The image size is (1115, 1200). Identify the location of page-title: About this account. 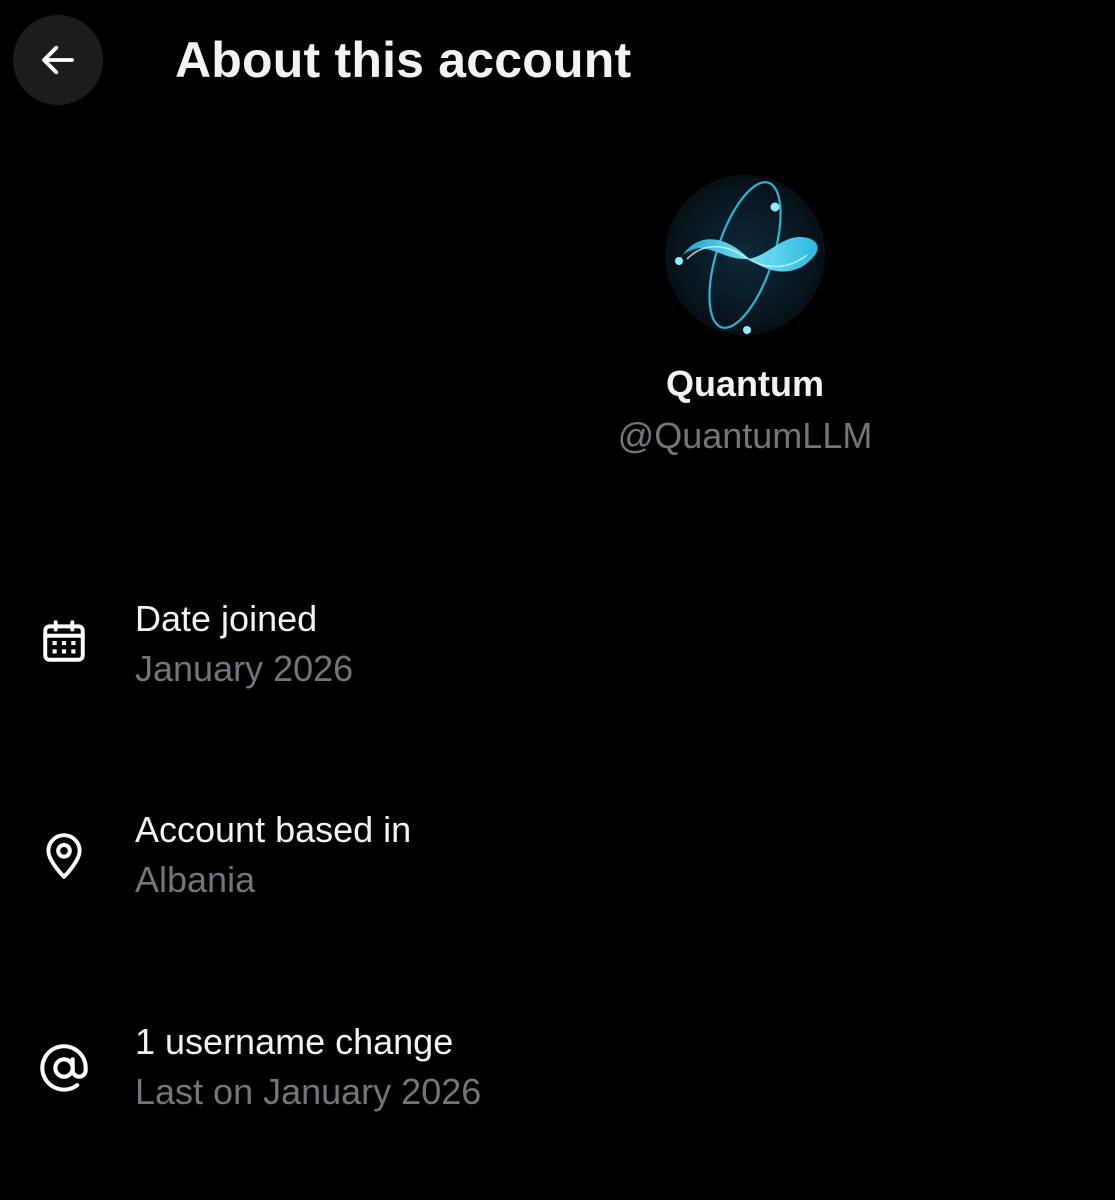
(403, 60).